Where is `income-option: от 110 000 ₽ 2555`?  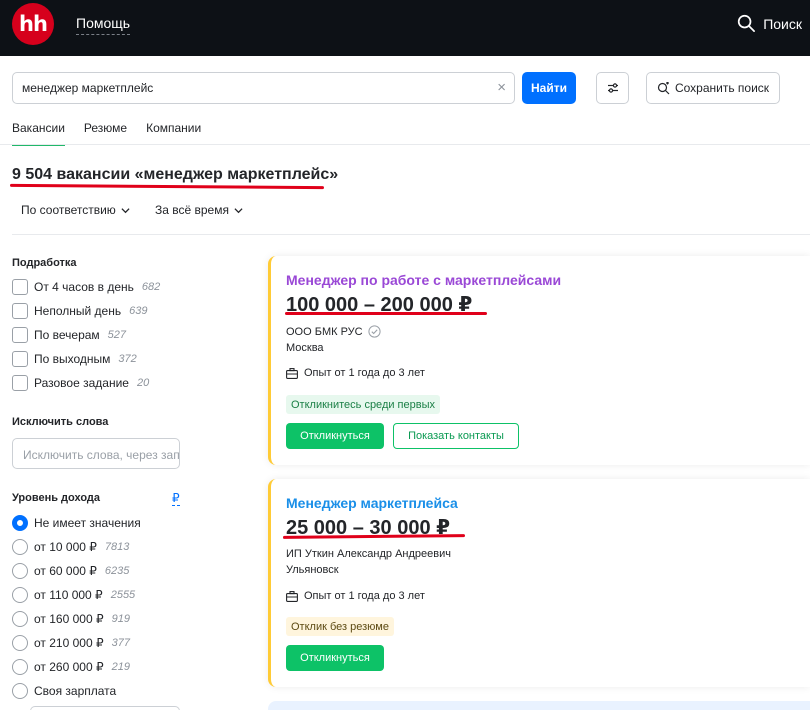 income-option: от 110 000 ₽ 2555 is located at coordinates (73, 595).